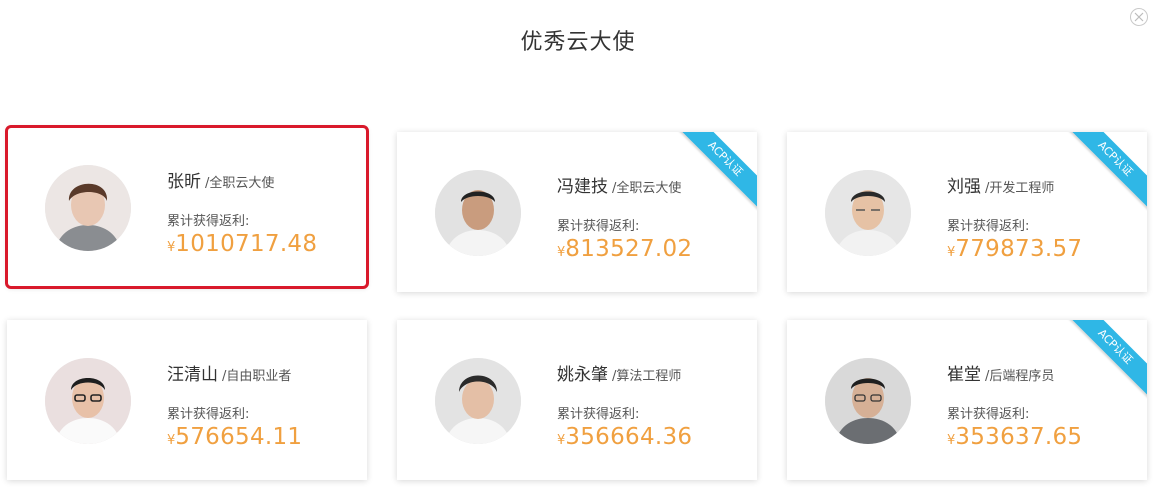  I want to click on rebate-amount: ¥779873.57, so click(1014, 249).